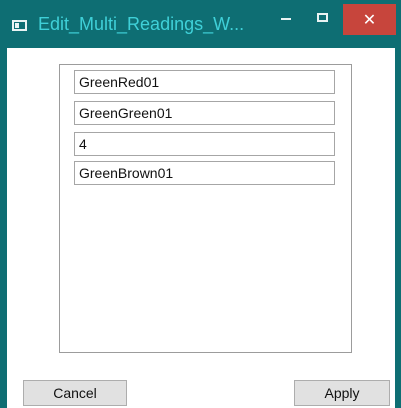  I want to click on window-border-left, so click(3, 228).